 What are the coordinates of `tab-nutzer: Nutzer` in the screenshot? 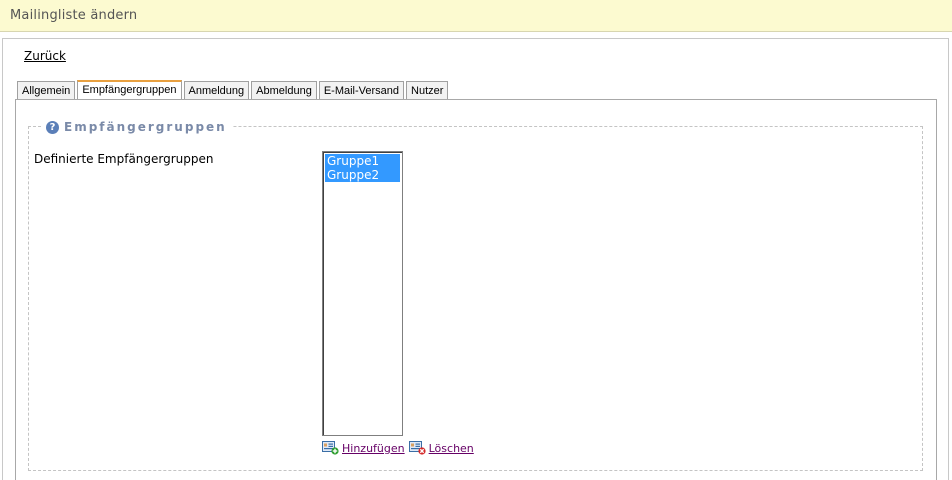 It's located at (427, 90).